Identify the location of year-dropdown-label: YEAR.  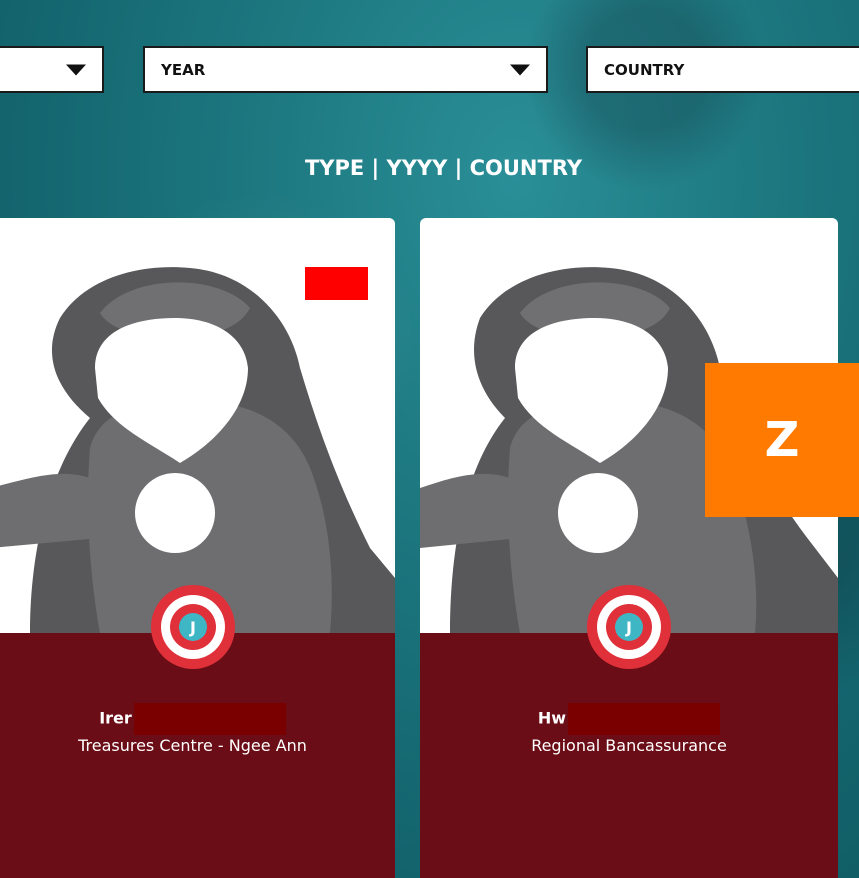
(183, 69).